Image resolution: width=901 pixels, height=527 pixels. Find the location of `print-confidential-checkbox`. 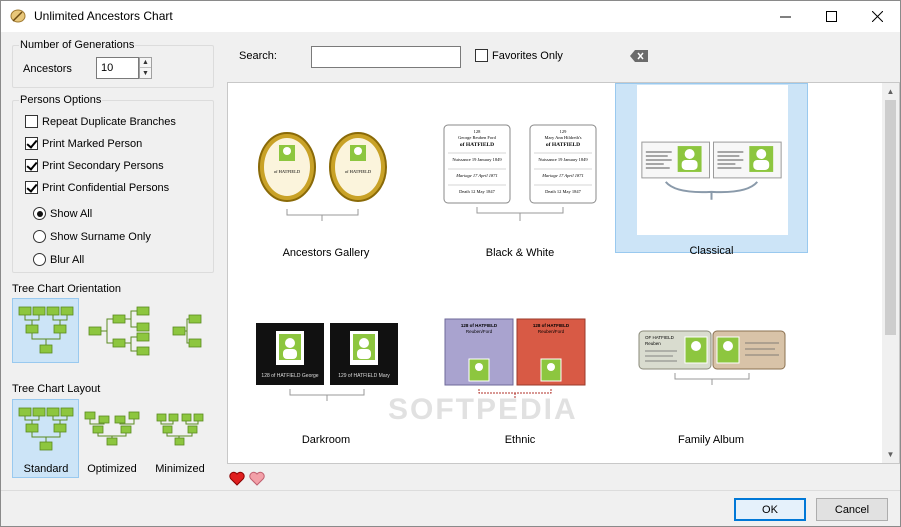

print-confidential-checkbox is located at coordinates (31, 187).